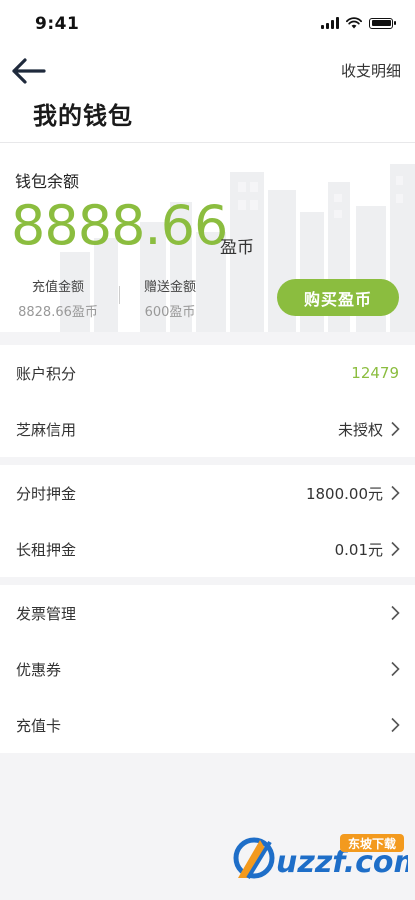  I want to click on wallet-balance-unit: 盈币, so click(237, 248).